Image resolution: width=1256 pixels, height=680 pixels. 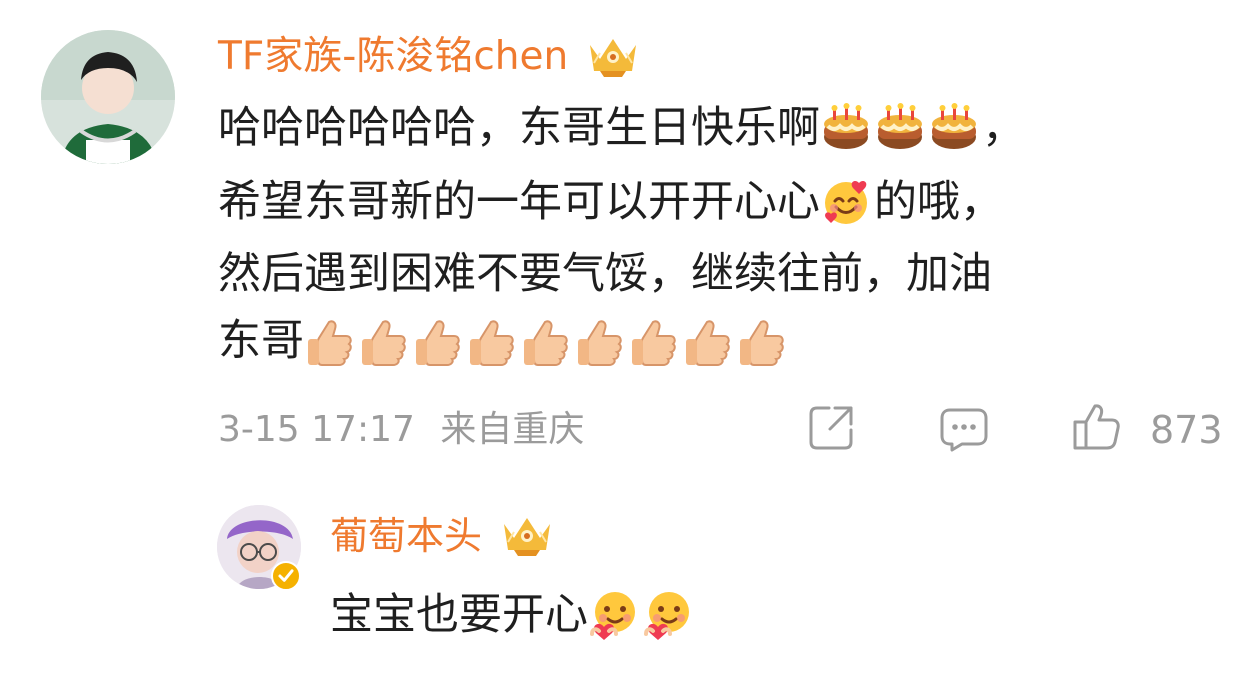 I want to click on comment-line-3: 然后遇到困难不要气馁，继续往前，加油, so click(x=605, y=274).